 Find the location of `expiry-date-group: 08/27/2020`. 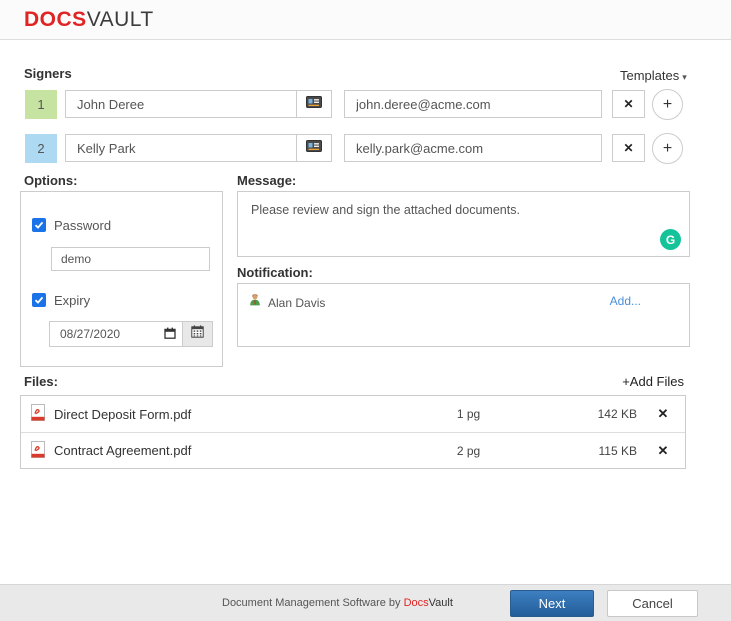

expiry-date-group: 08/27/2020 is located at coordinates (131, 334).